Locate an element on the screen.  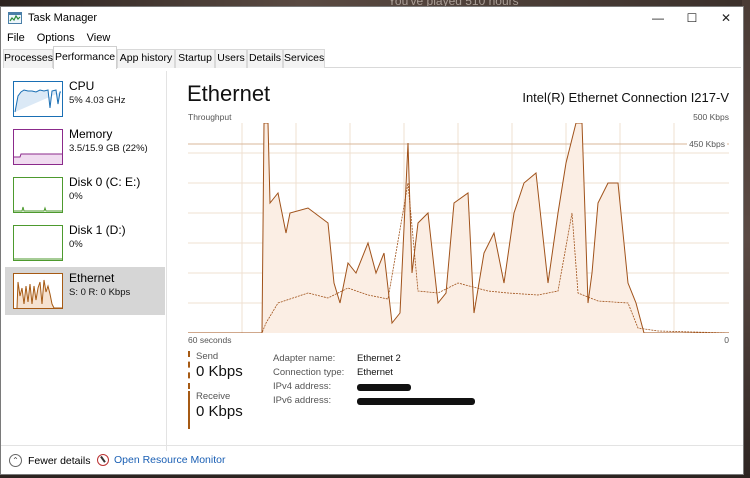
sidebar-item-title: Memory is located at coordinates (91, 134).